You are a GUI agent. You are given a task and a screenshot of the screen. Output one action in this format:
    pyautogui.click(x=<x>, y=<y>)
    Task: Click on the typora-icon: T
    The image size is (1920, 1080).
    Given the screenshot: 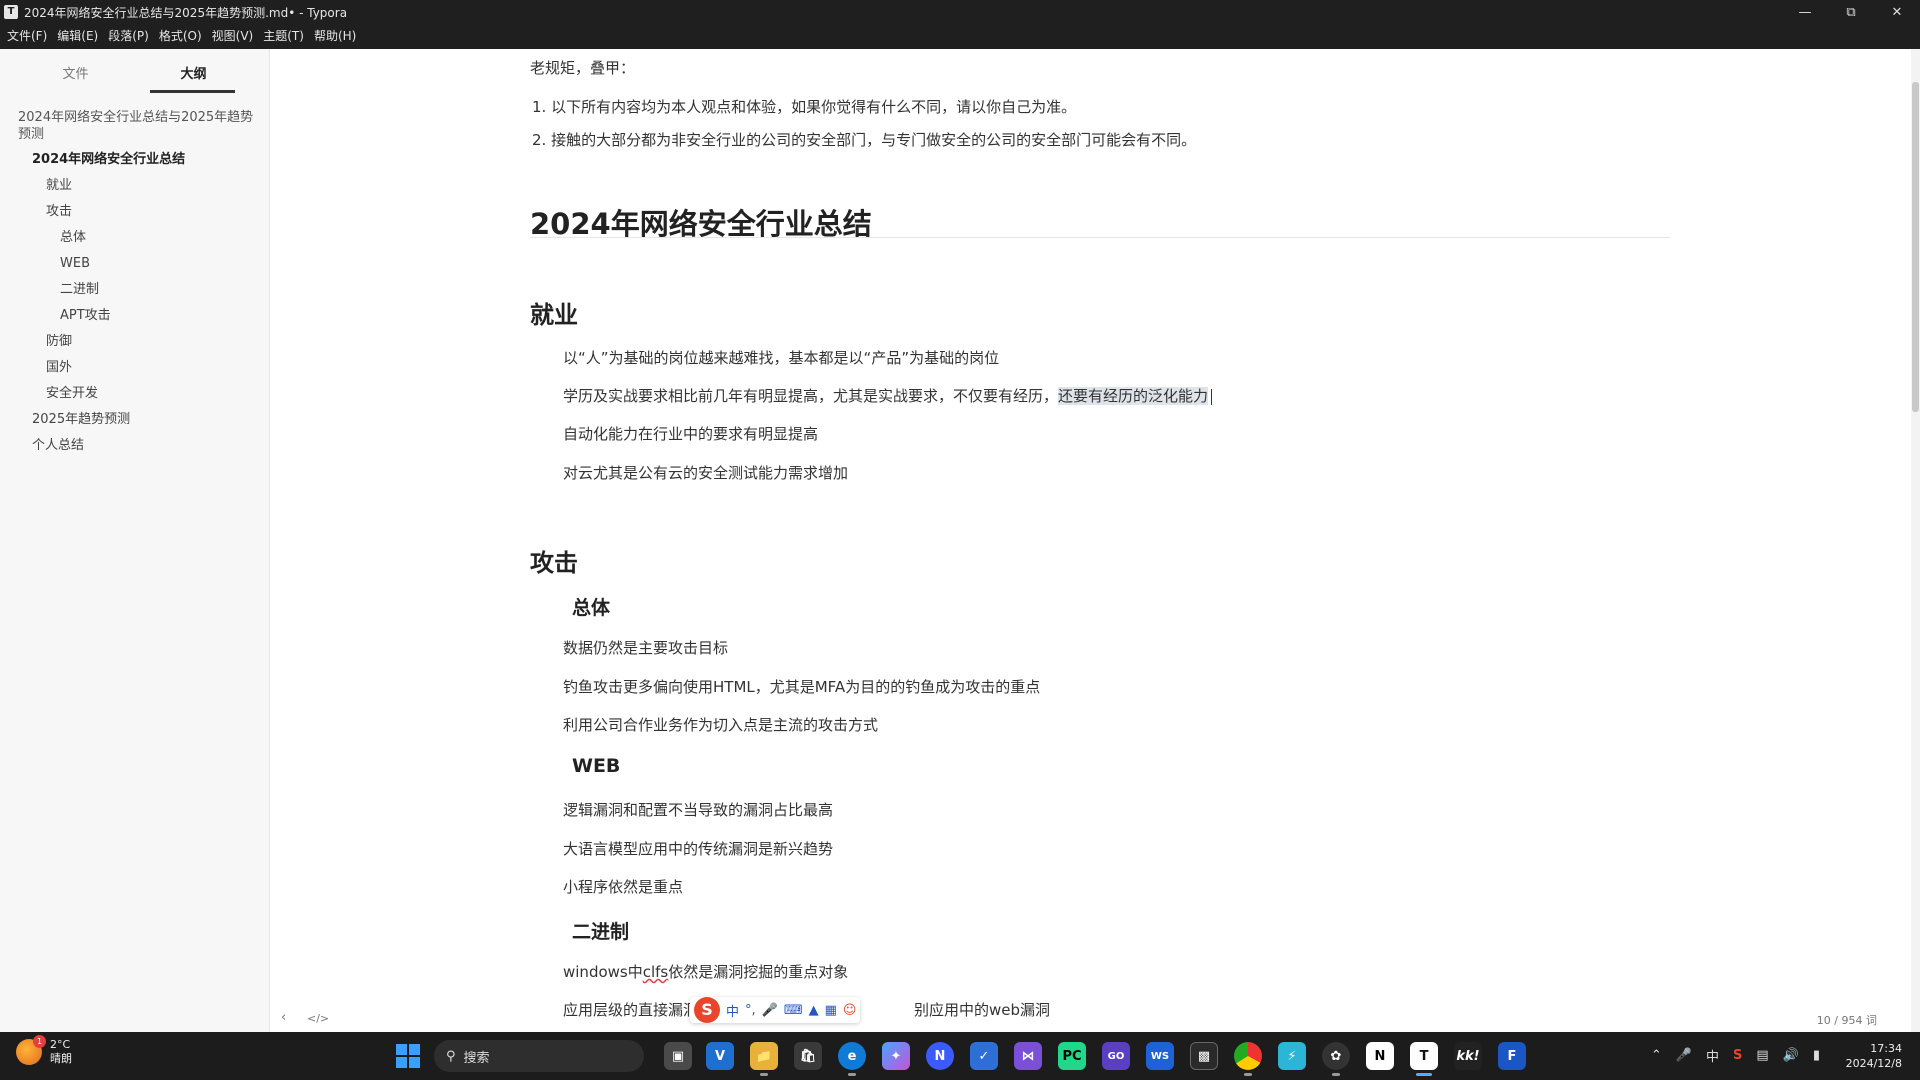 What is the action you would take?
    pyautogui.click(x=1424, y=1059)
    